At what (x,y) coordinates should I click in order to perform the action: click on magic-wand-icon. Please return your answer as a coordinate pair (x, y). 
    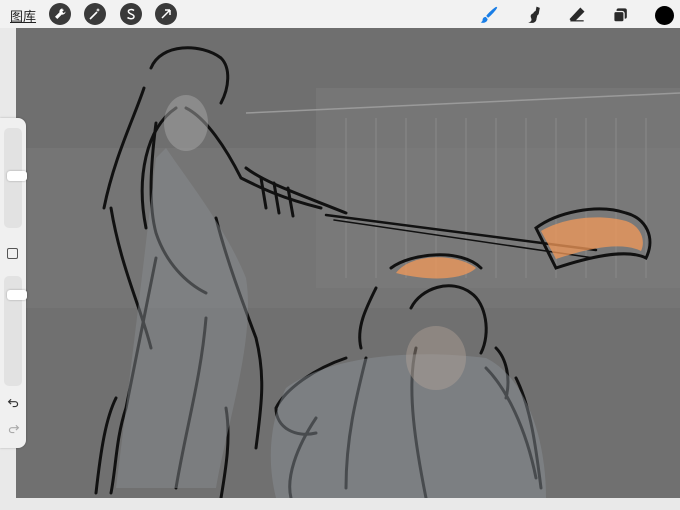
    Looking at the image, I should click on (94, 14).